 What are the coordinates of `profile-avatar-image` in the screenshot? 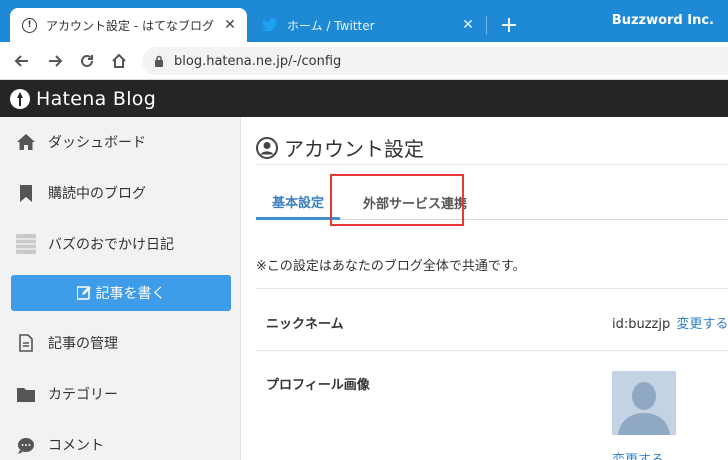 It's located at (644, 403).